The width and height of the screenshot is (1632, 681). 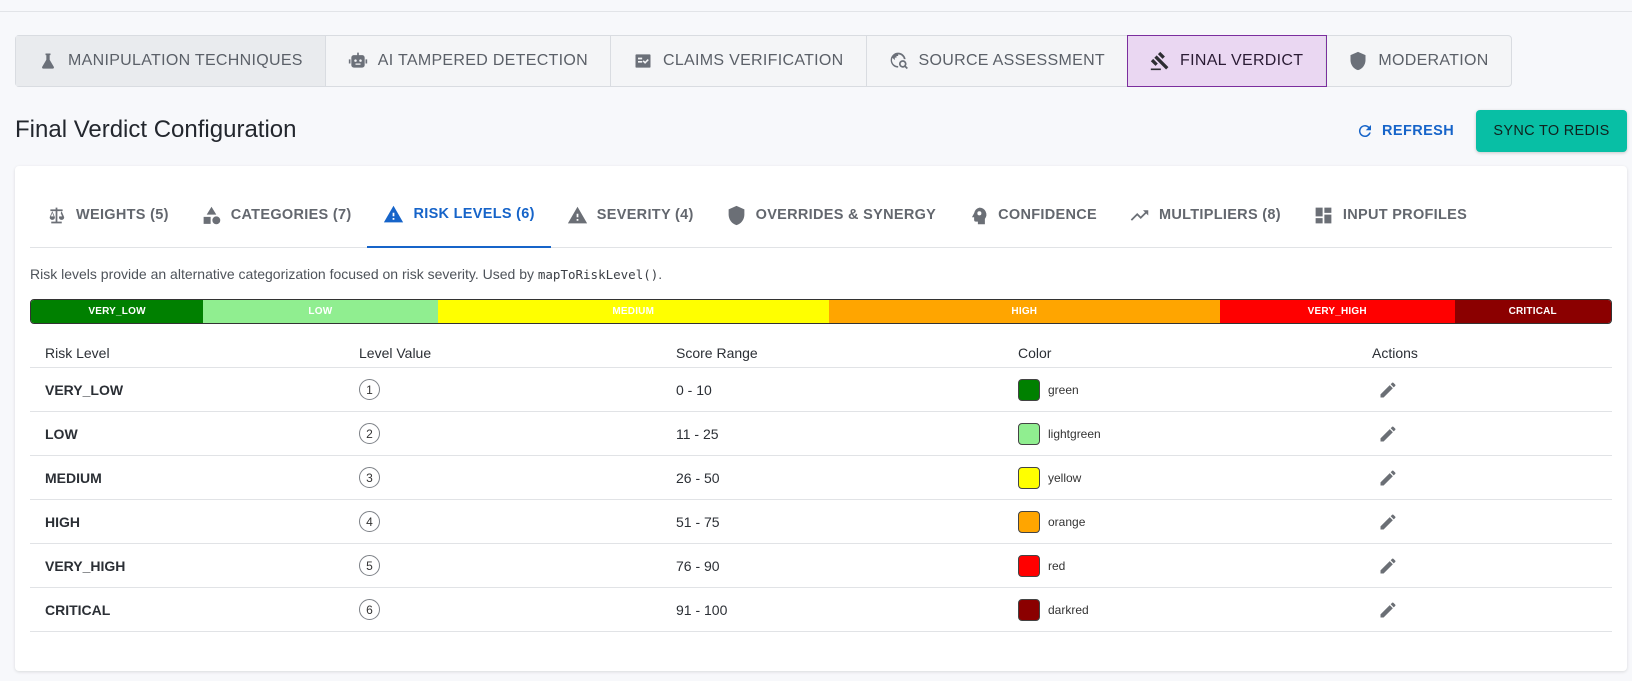 What do you see at coordinates (1405, 131) in the screenshot?
I see `refresh-button: REFRESH` at bounding box center [1405, 131].